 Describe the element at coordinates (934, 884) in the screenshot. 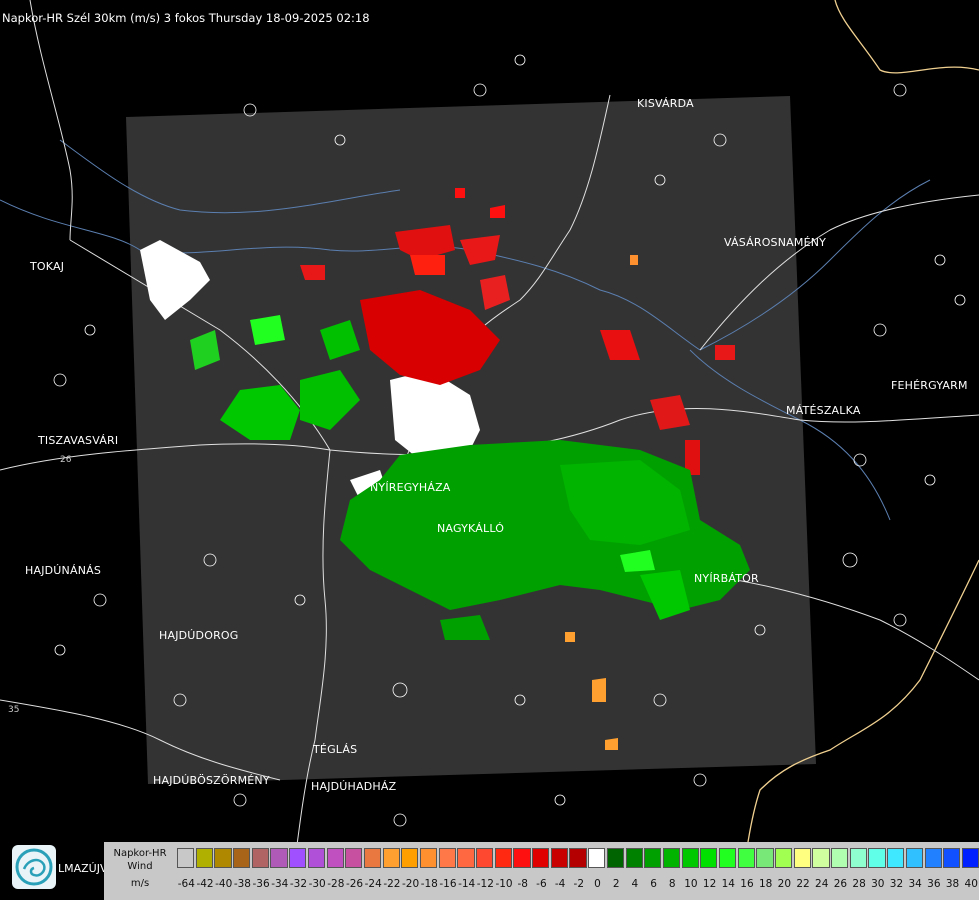

I see `legend-tick-label: 36` at that location.